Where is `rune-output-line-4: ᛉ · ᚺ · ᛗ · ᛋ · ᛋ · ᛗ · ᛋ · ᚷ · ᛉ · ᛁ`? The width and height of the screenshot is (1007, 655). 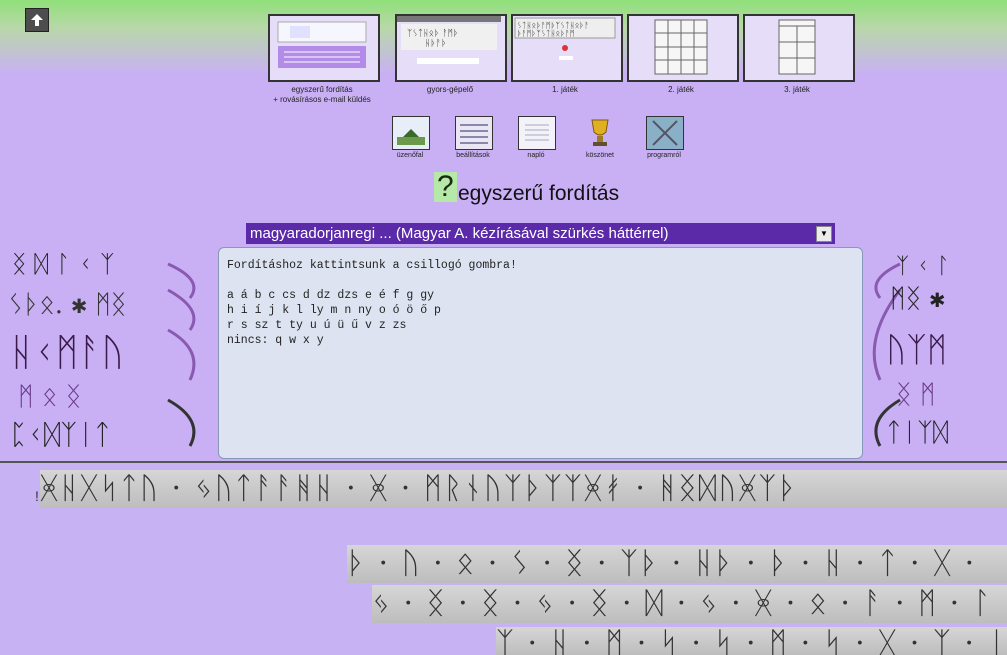 rune-output-line-4: ᛉ · ᚺ · ᛗ · ᛋ · ᛋ · ᛗ · ᛋ · ᚷ · ᛉ · ᛁ is located at coordinates (751, 641).